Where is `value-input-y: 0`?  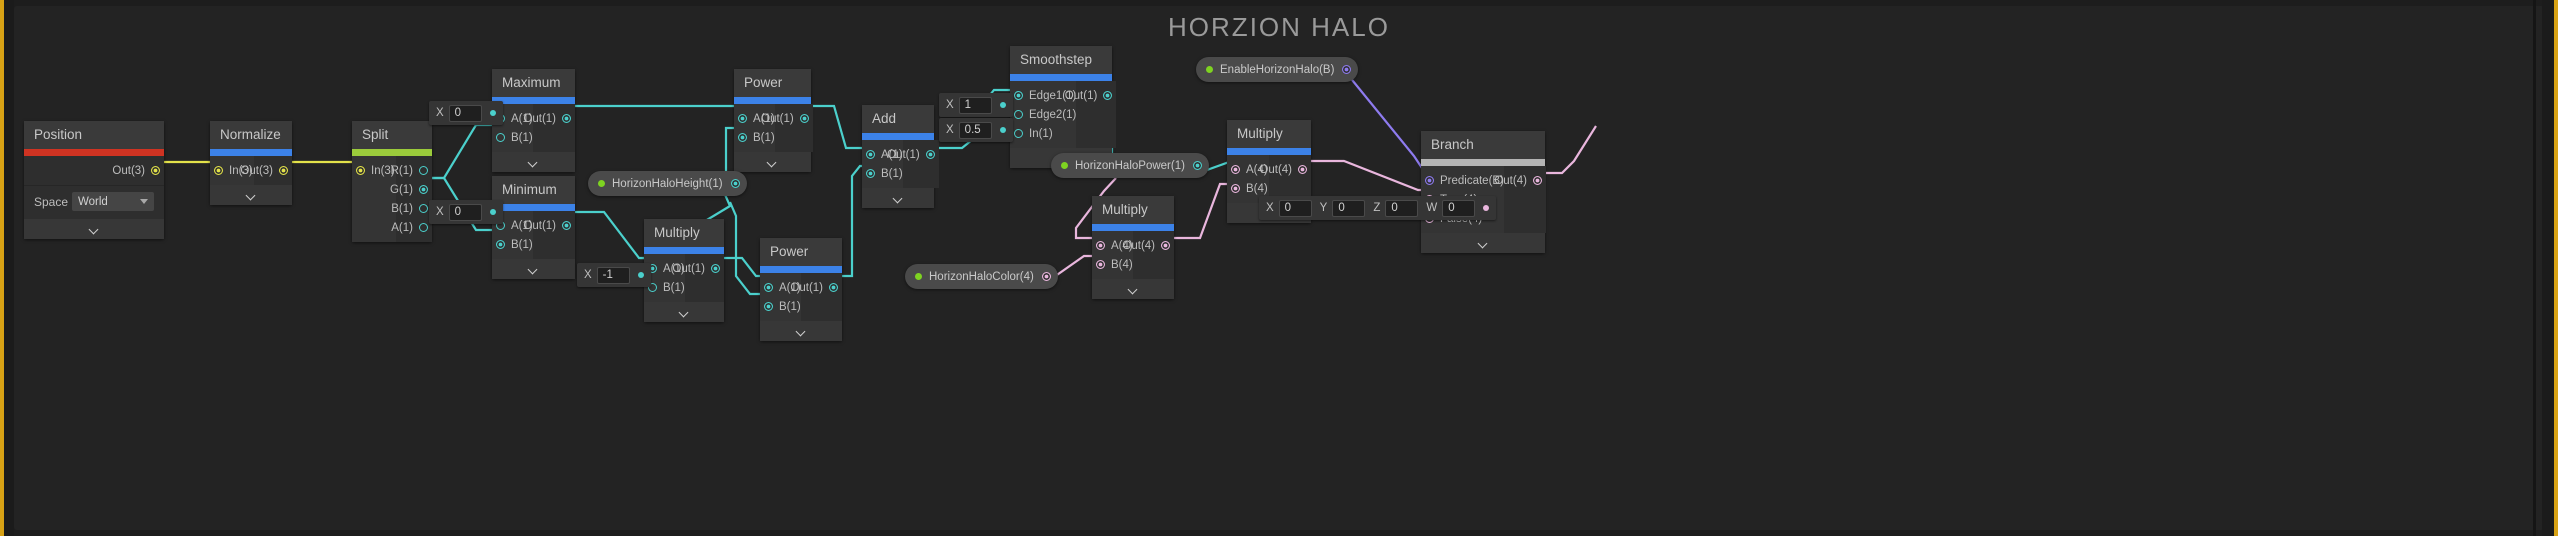 value-input-y: 0 is located at coordinates (1349, 208).